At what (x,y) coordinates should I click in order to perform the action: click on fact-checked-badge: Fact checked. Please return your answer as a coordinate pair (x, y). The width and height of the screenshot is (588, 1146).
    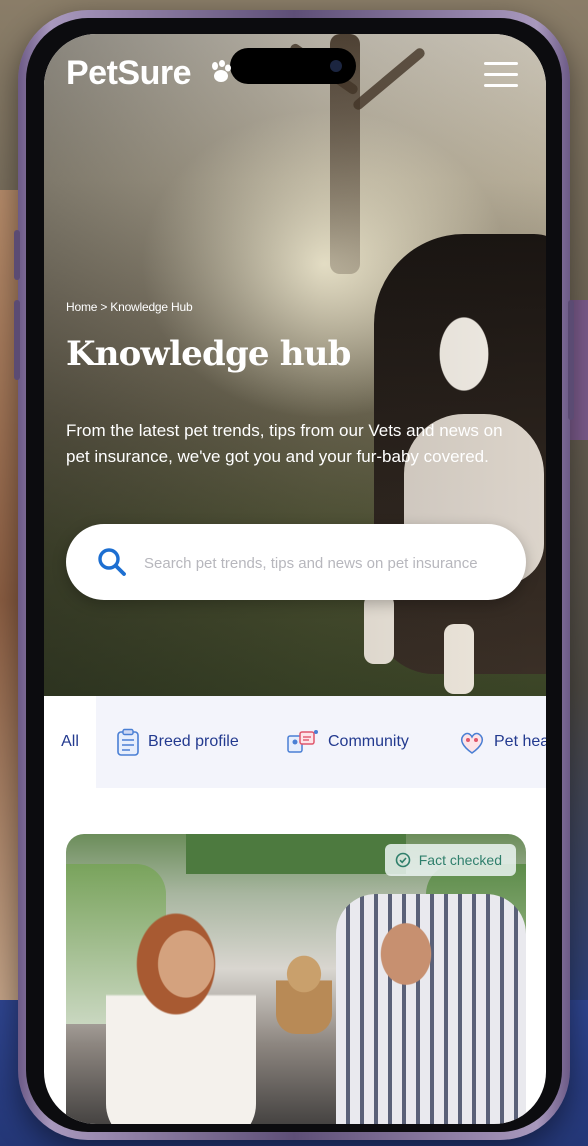
    Looking at the image, I should click on (450, 860).